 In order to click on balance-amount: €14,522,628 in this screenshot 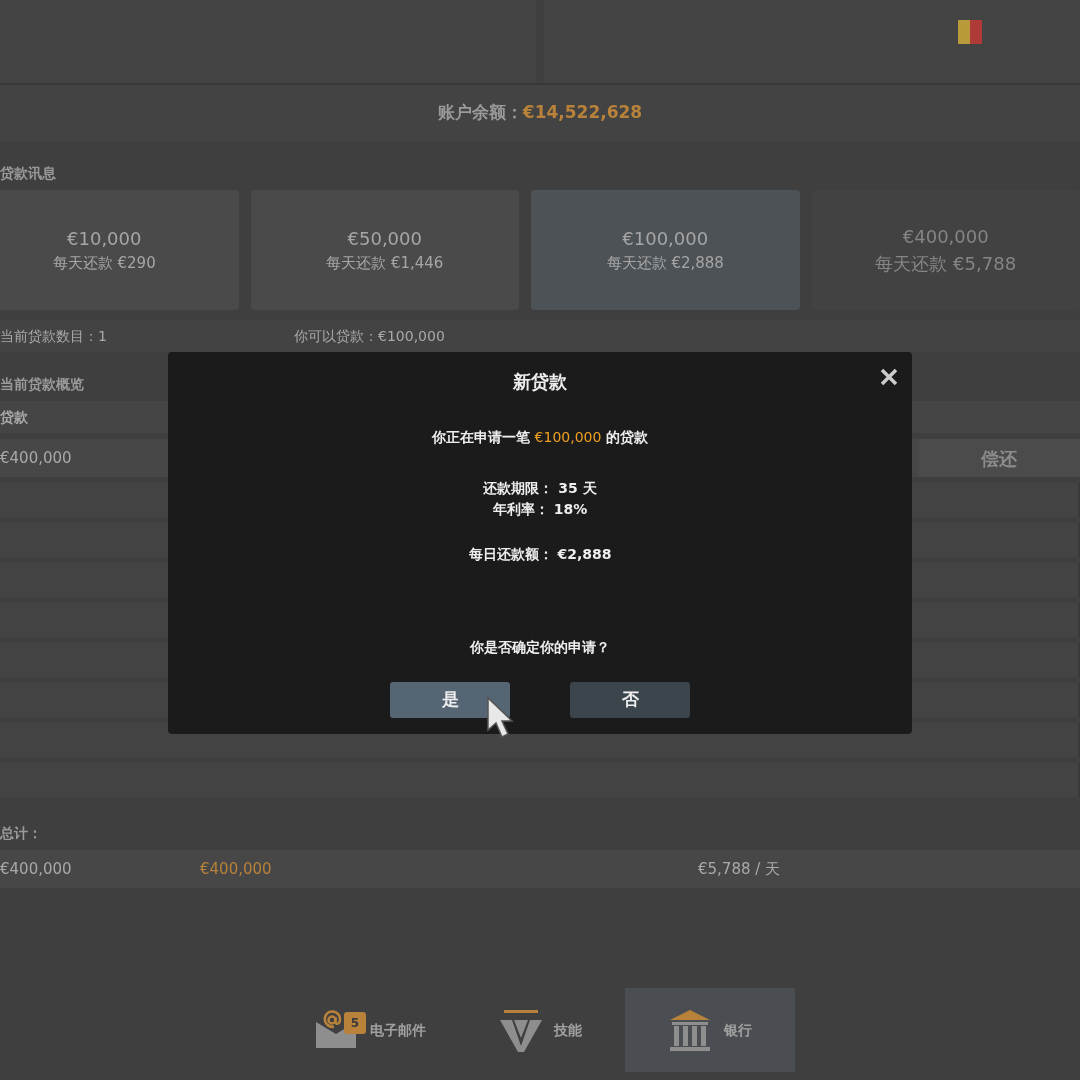, I will do `click(582, 113)`.